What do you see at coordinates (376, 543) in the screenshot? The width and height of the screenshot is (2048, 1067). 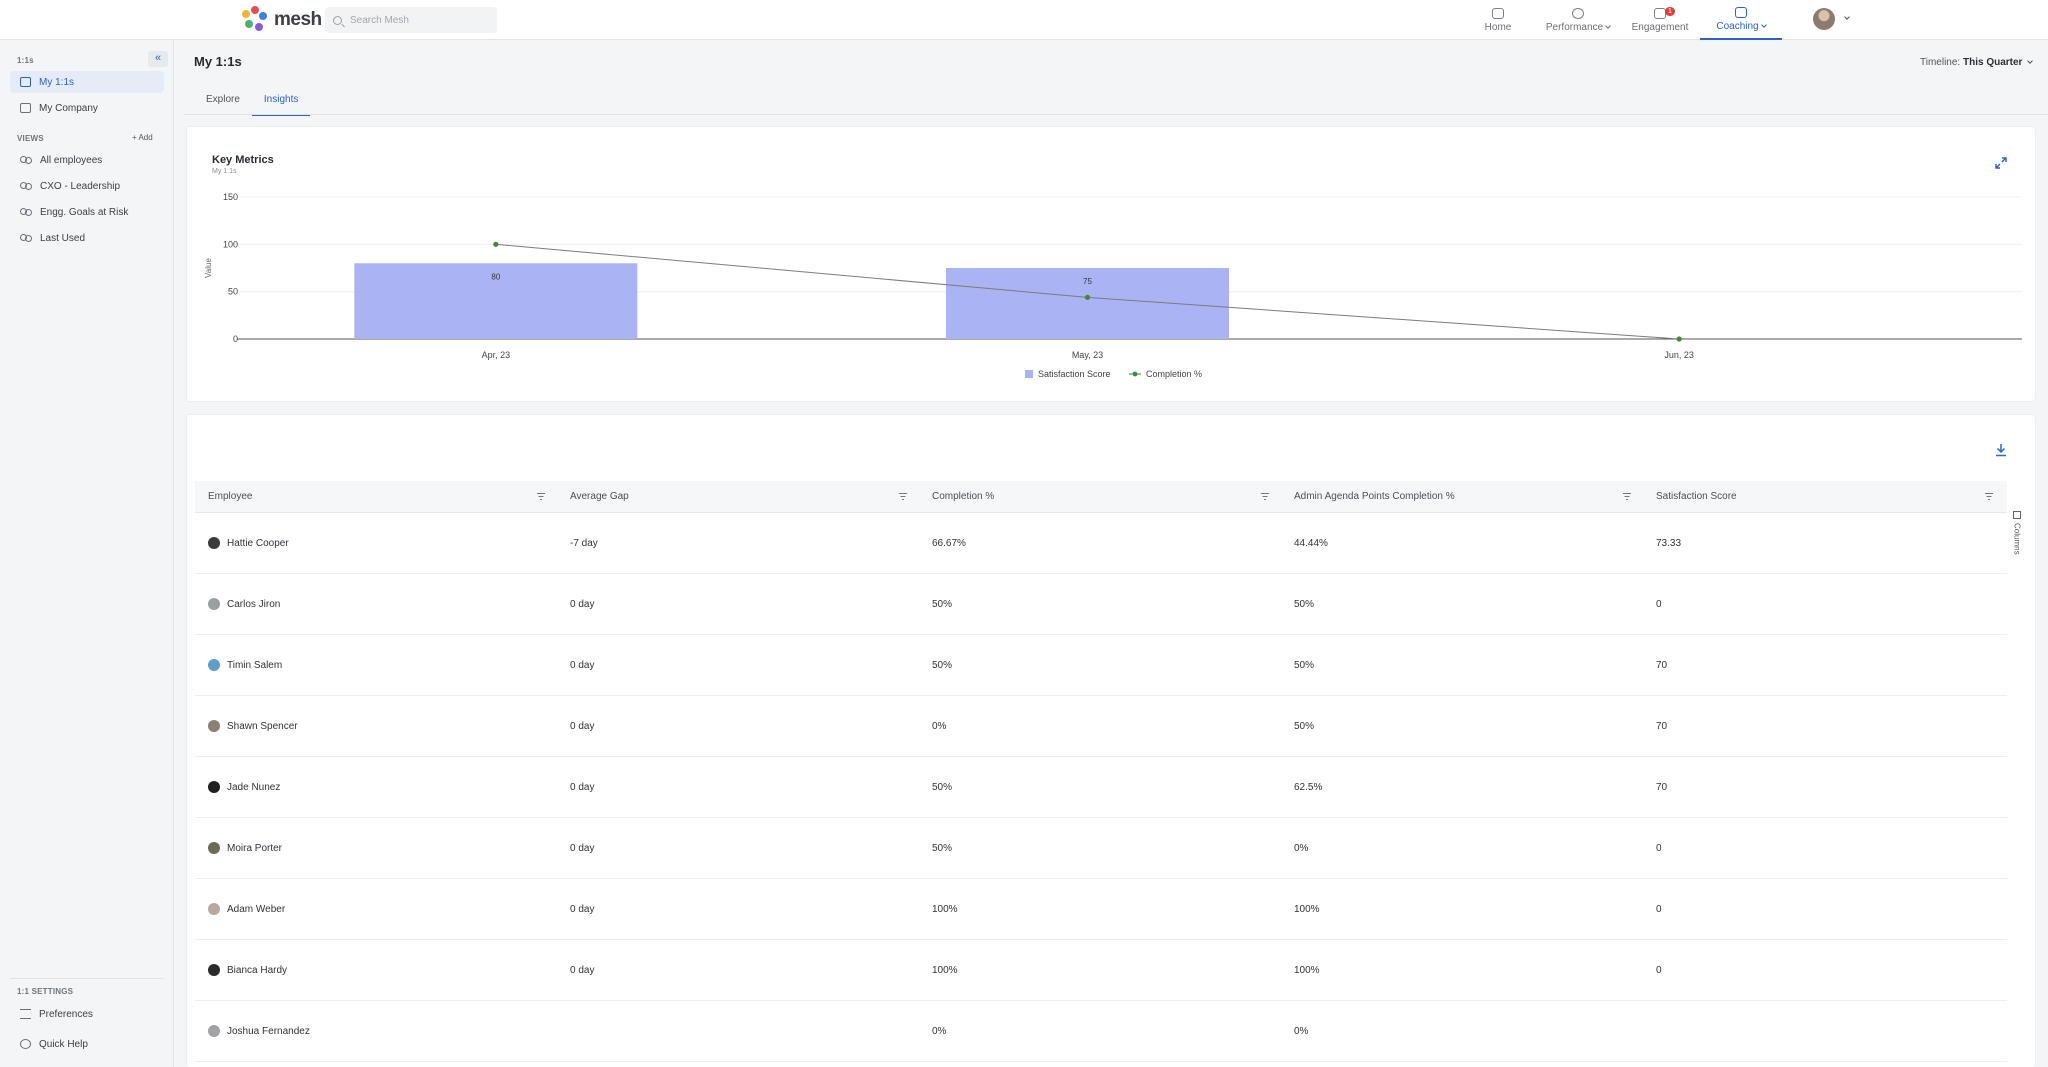 I see `employee-cell: Hattie Cooper` at bounding box center [376, 543].